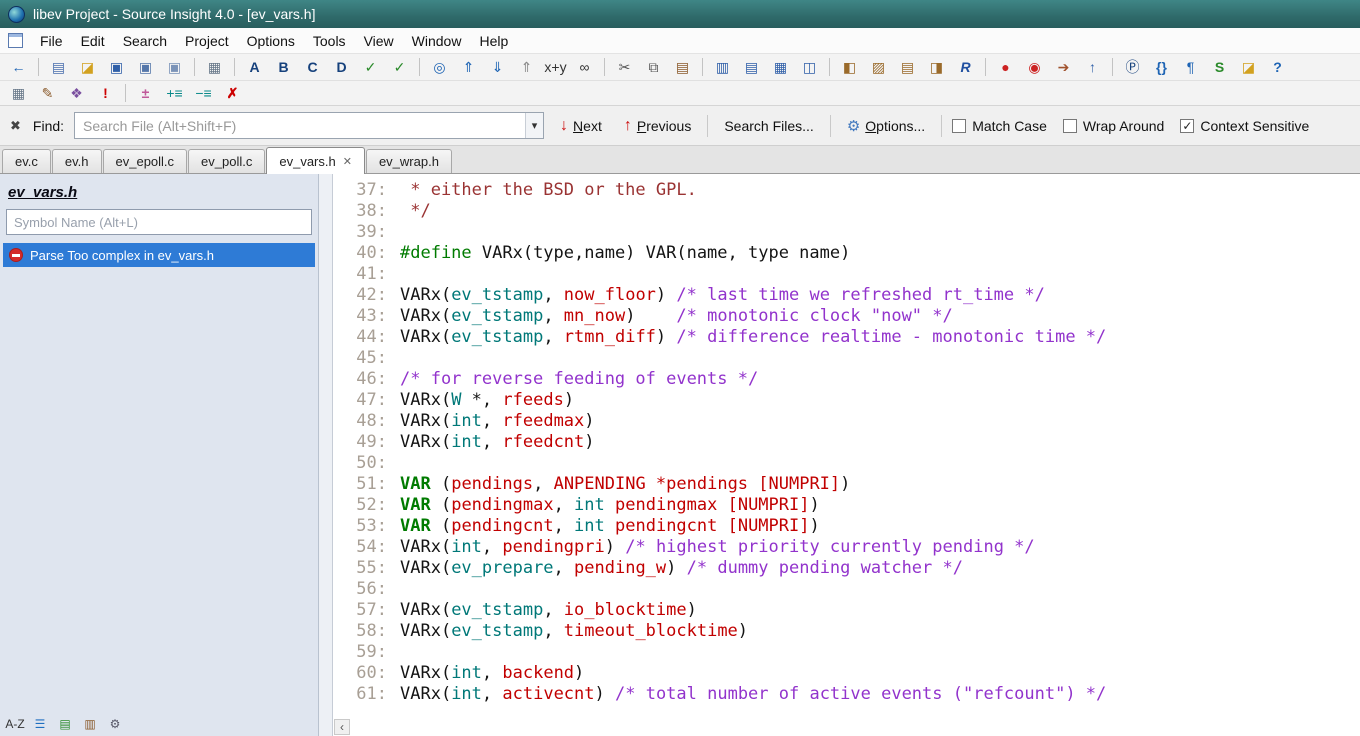  Describe the element at coordinates (105, 93) in the screenshot. I see `important-mark-button: !` at that location.